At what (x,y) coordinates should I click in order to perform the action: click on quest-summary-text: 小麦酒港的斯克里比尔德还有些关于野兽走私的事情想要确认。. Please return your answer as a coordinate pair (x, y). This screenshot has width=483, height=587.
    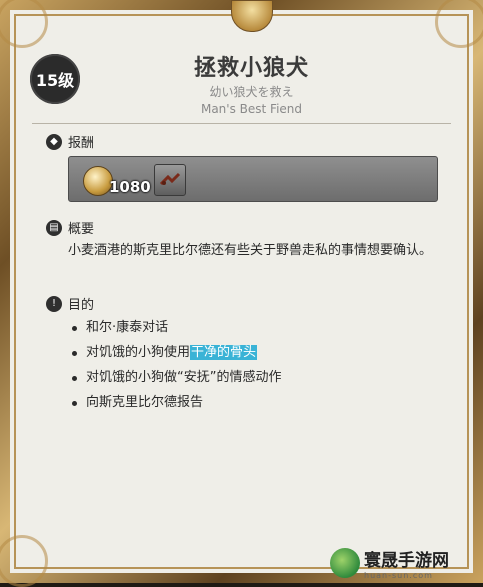
    Looking at the image, I should click on (250, 250).